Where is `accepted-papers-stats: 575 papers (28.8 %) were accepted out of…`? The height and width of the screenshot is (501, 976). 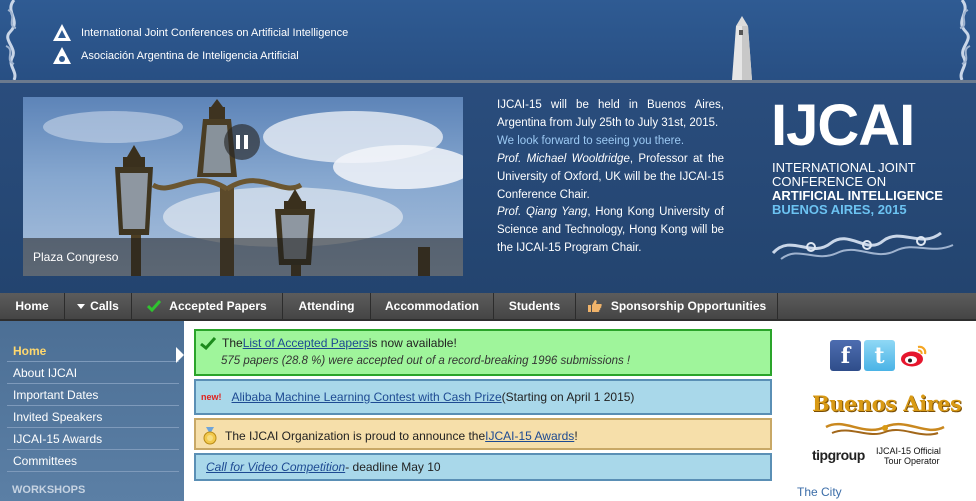
accepted-papers-stats: 575 papers (28.8 %) were accepted out of… is located at coordinates (426, 361).